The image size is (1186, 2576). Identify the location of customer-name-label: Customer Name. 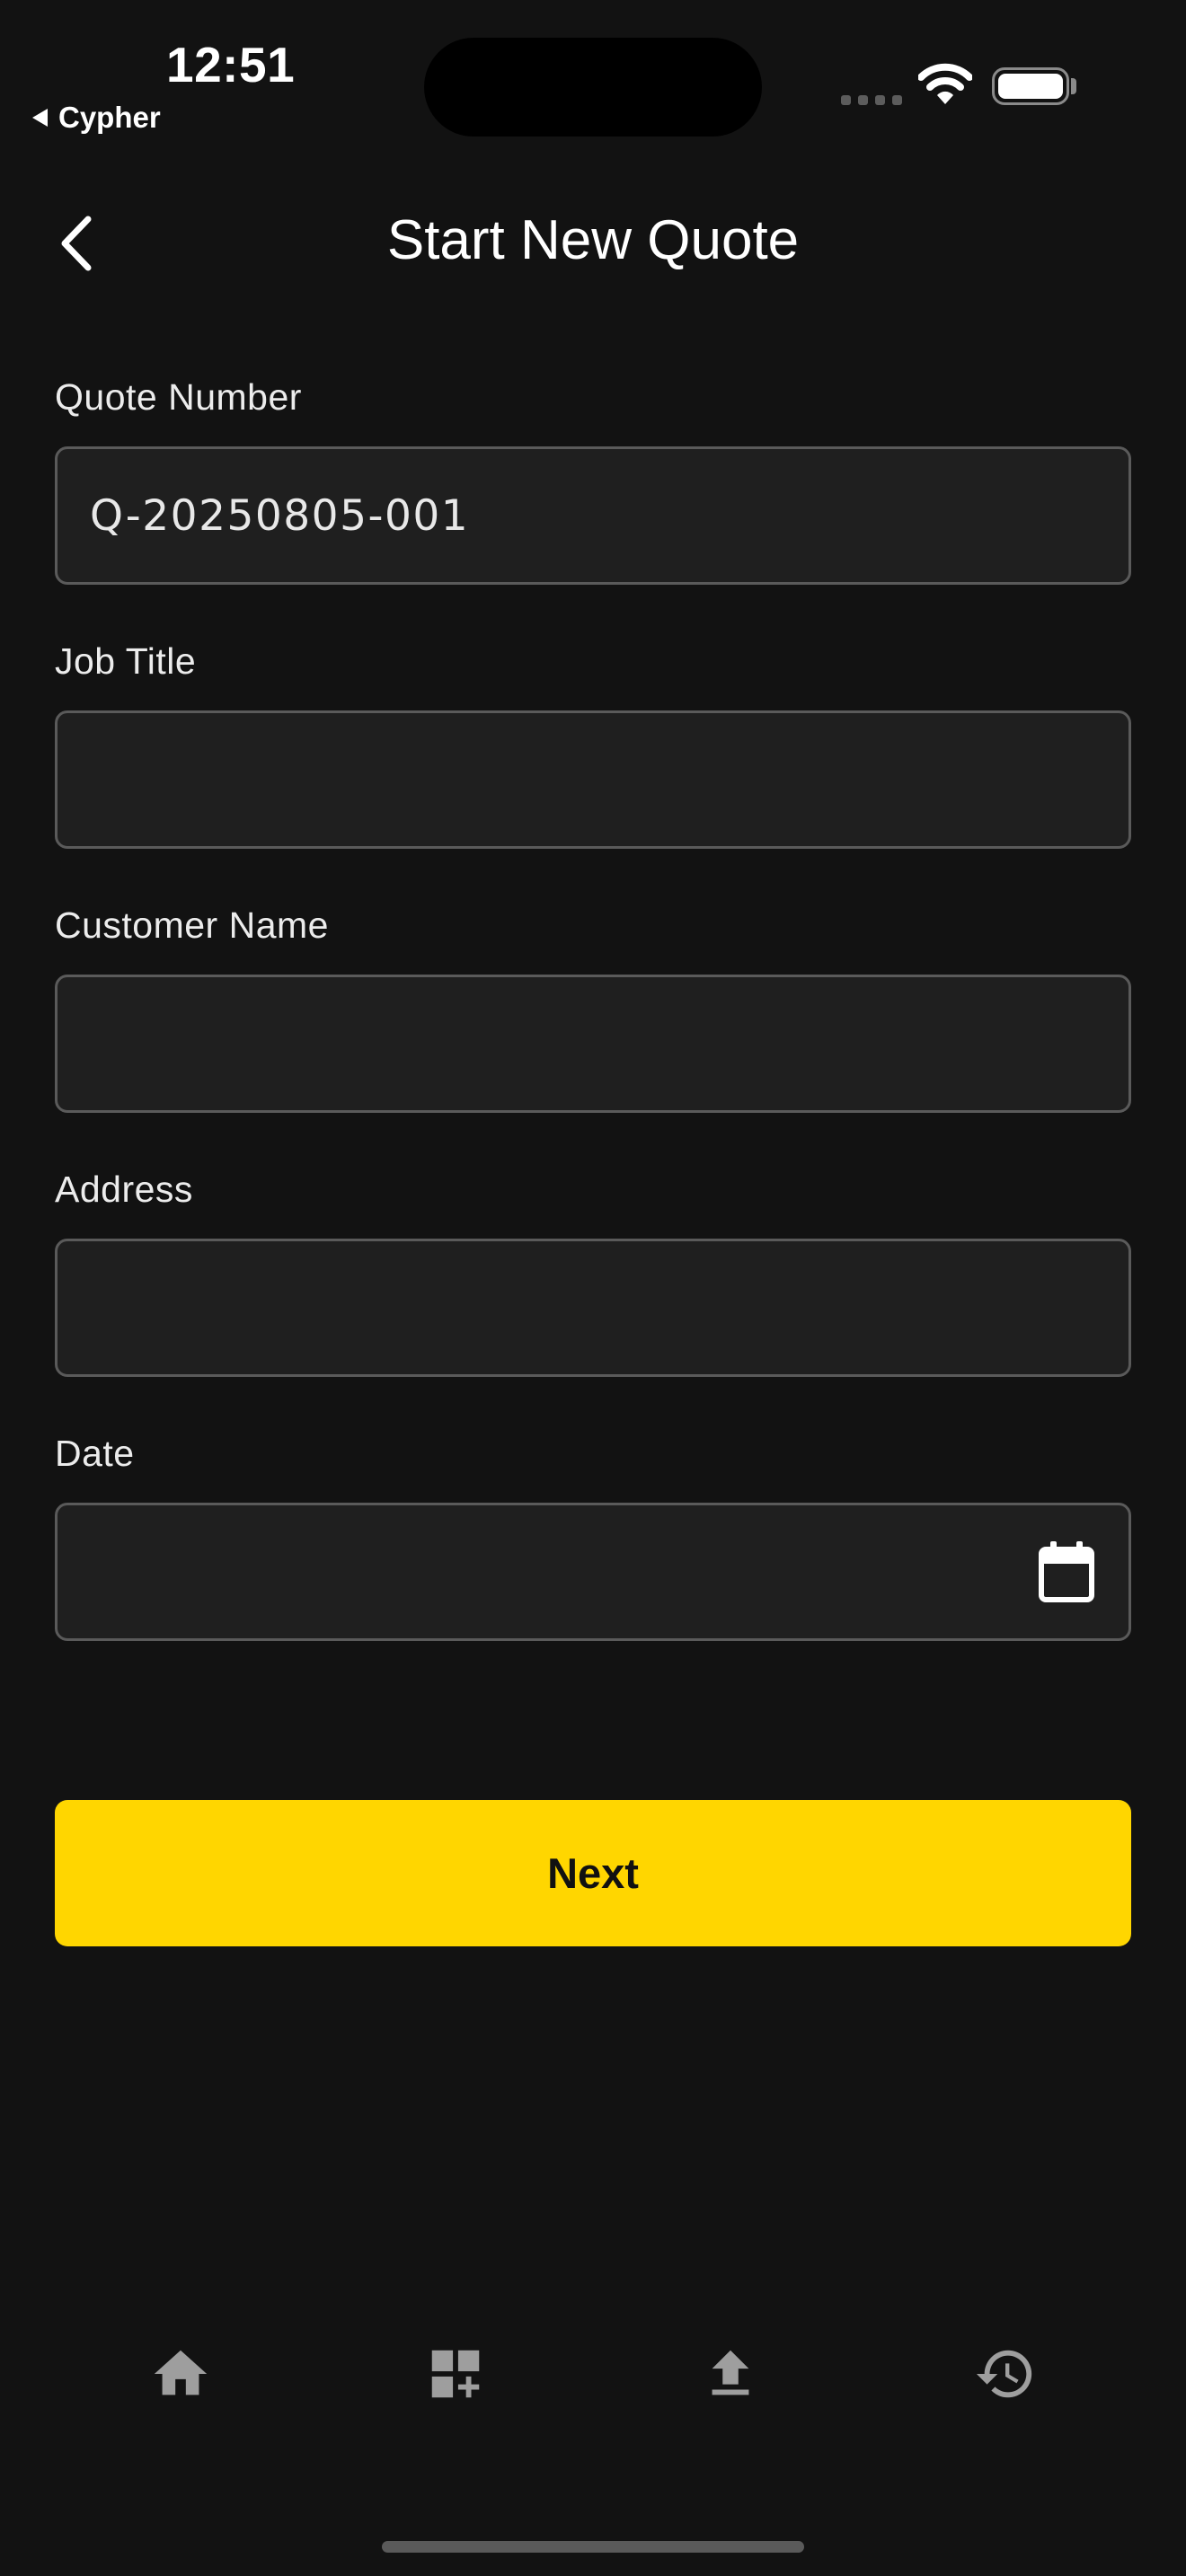
(192, 925).